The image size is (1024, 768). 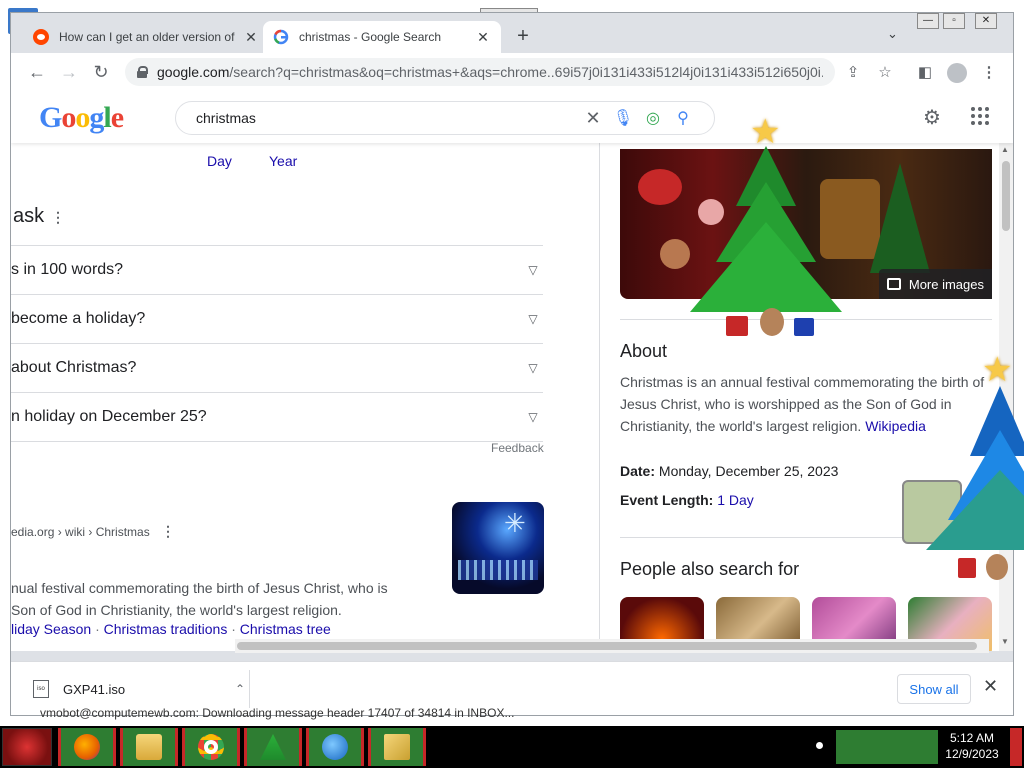 What do you see at coordinates (29, 216) in the screenshot?
I see `people-also-ask-heading: ask` at bounding box center [29, 216].